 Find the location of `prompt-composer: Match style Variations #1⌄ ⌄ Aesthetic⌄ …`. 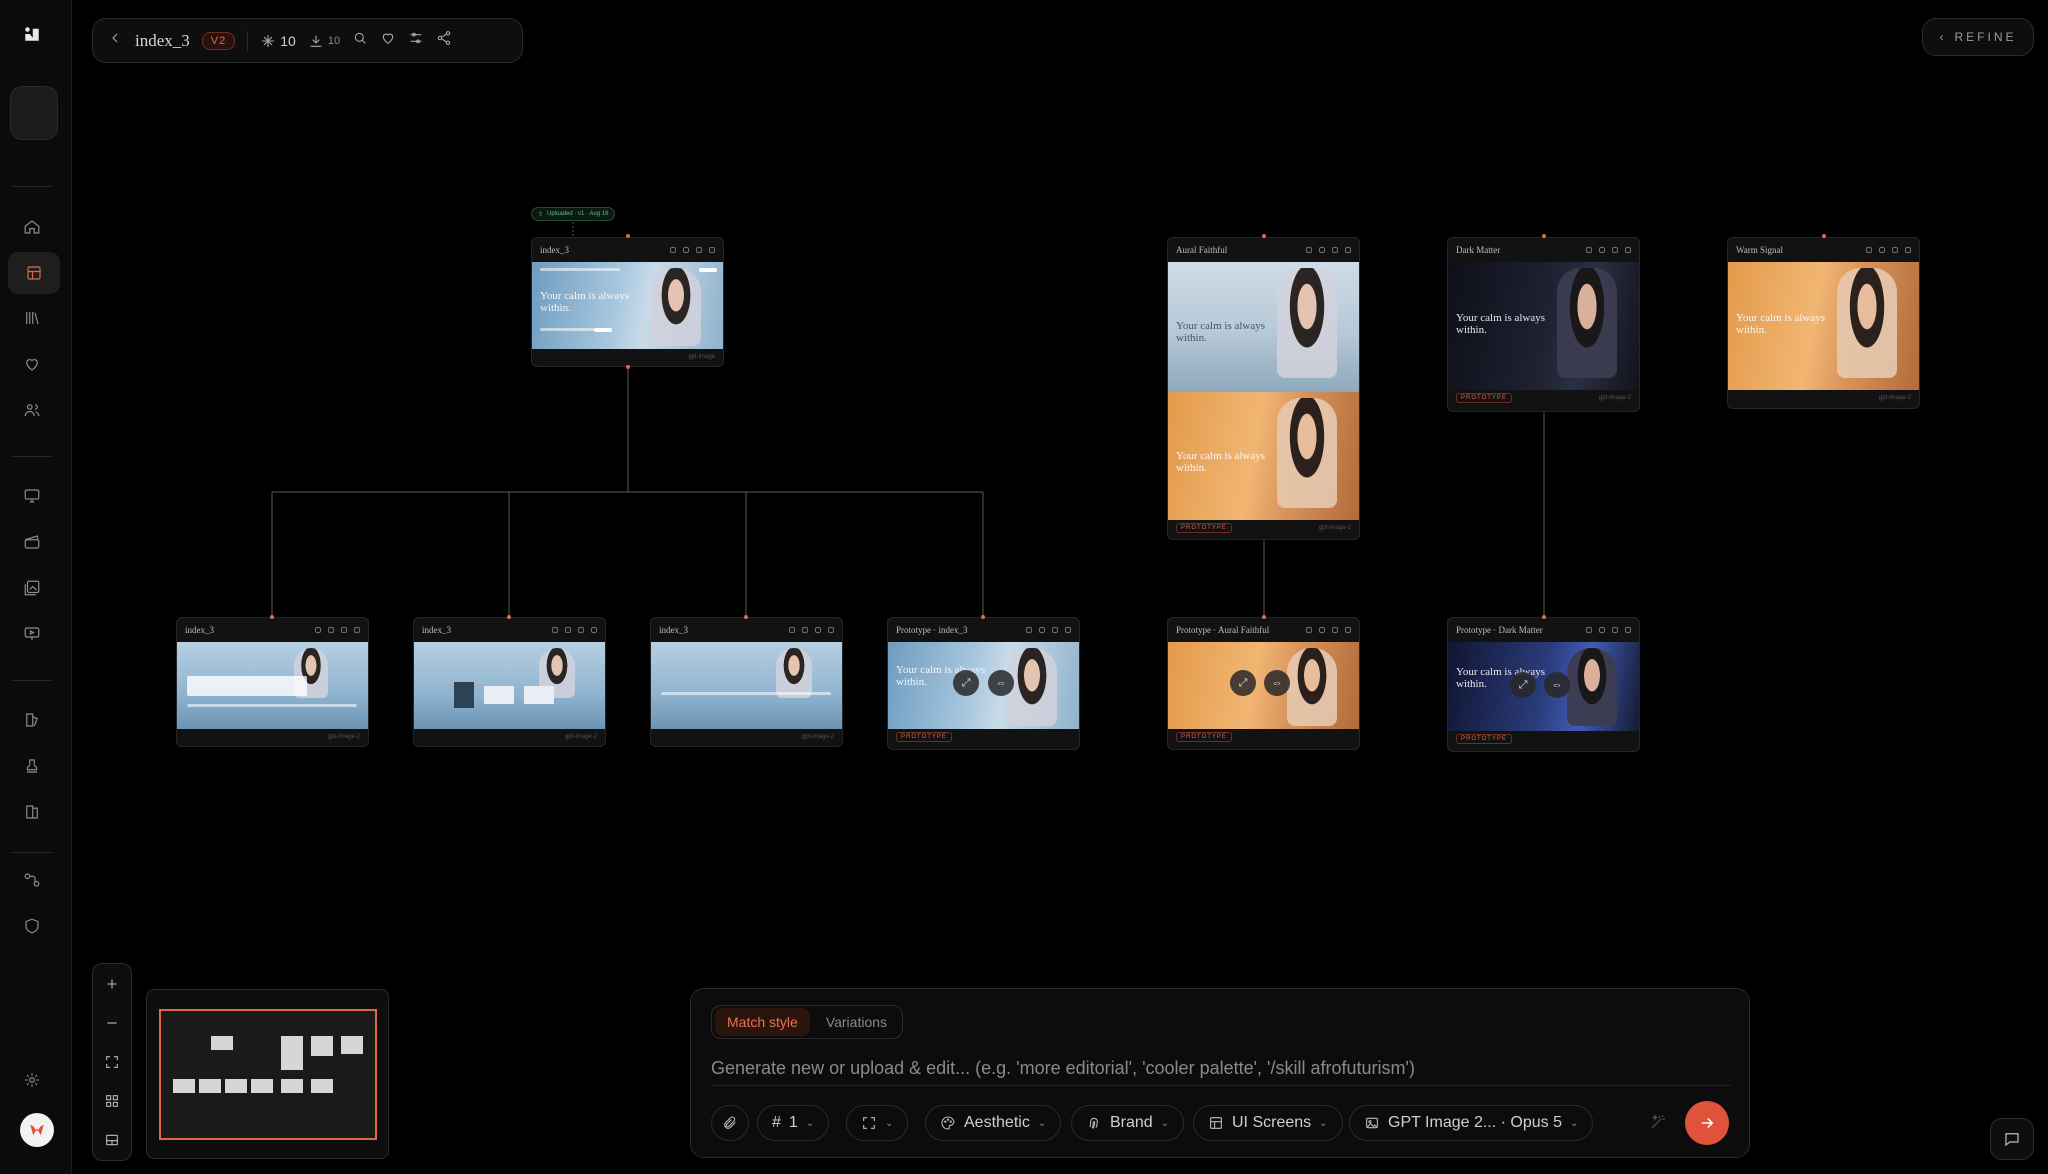

prompt-composer: Match style Variations #1⌄ ⌄ Aesthetic⌄ … is located at coordinates (1220, 1073).